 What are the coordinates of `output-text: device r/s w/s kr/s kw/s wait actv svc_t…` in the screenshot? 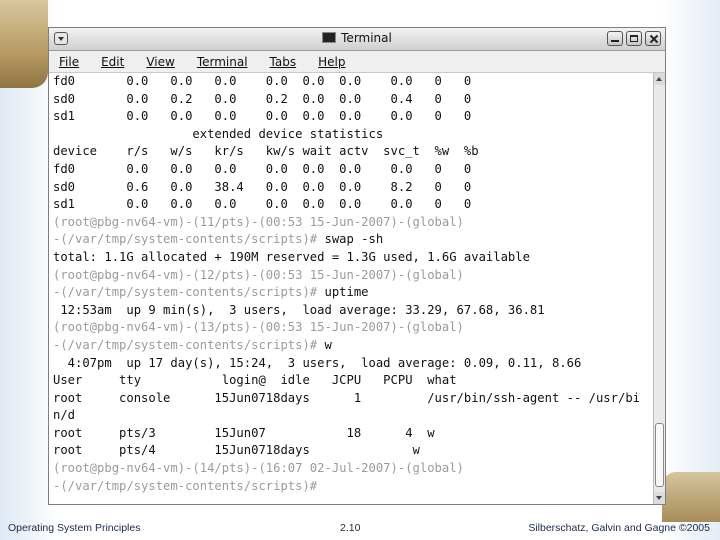 It's located at (266, 151).